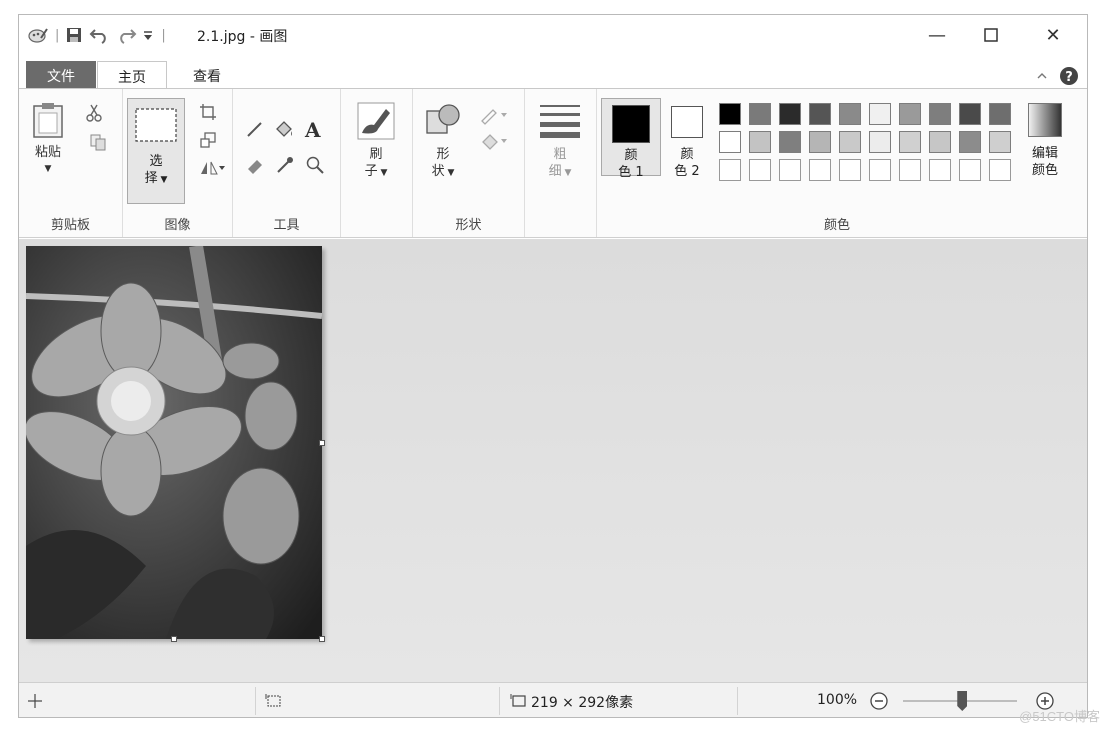 The width and height of the screenshot is (1110, 731). Describe the element at coordinates (208, 140) in the screenshot. I see `resize-icon` at that location.